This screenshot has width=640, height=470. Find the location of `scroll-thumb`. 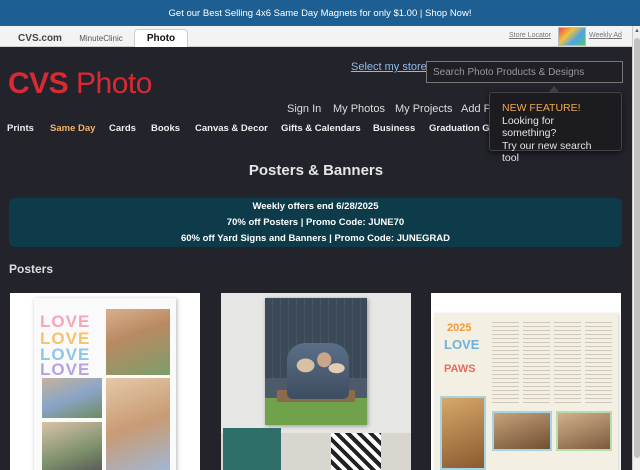

scroll-thumb is located at coordinates (637, 248).